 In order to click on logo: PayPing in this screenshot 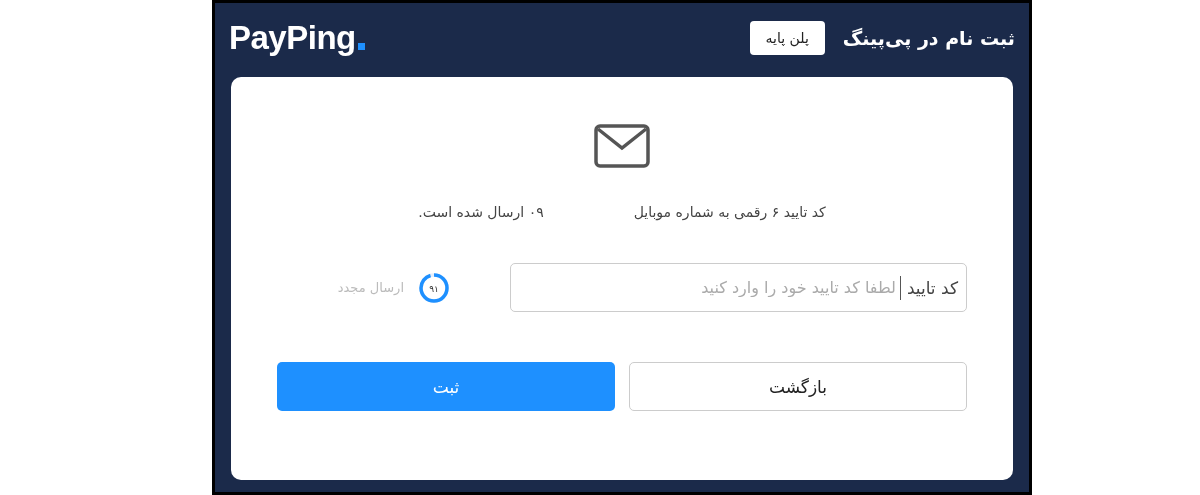, I will do `click(297, 38)`.